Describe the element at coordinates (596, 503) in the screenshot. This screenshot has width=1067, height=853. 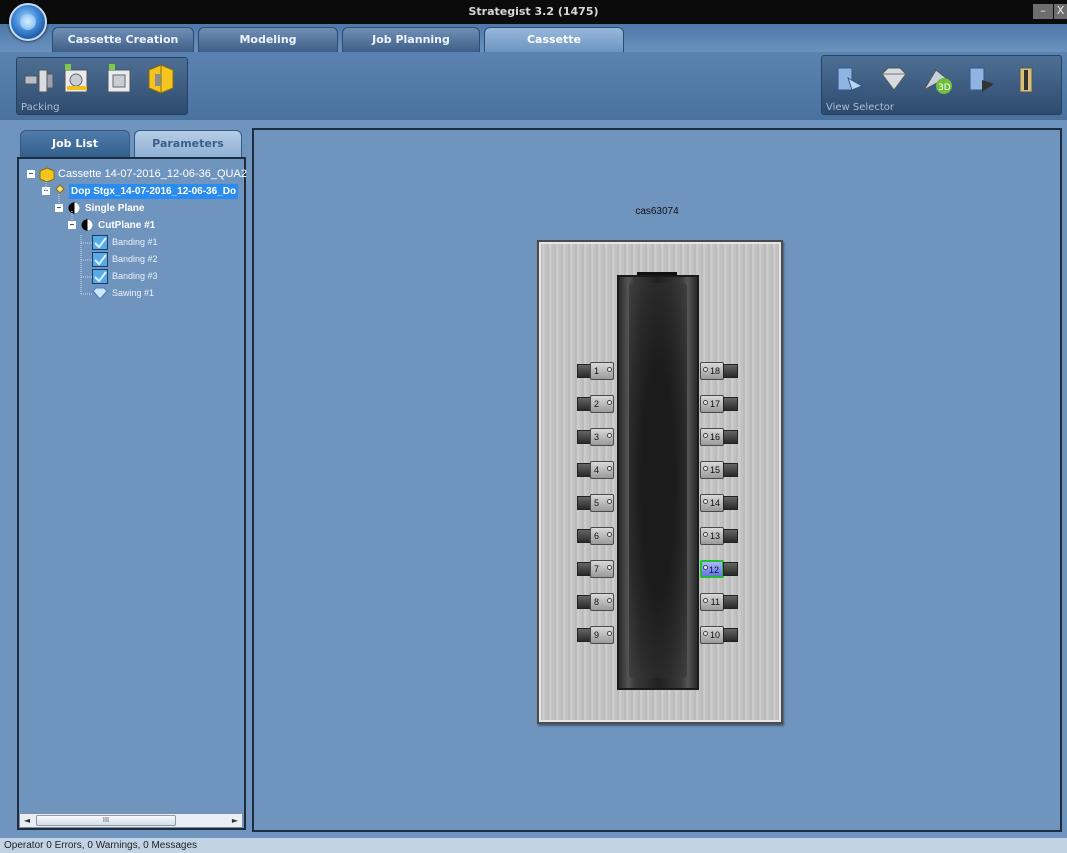
I see `holder-5: 5` at that location.